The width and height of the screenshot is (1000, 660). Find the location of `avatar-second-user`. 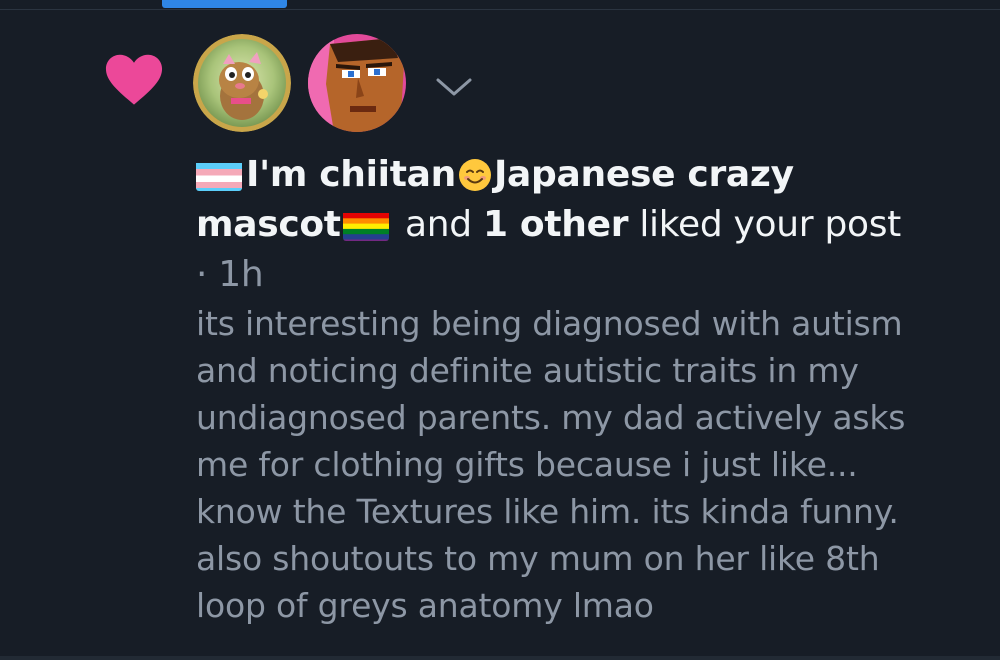

avatar-second-user is located at coordinates (357, 83).